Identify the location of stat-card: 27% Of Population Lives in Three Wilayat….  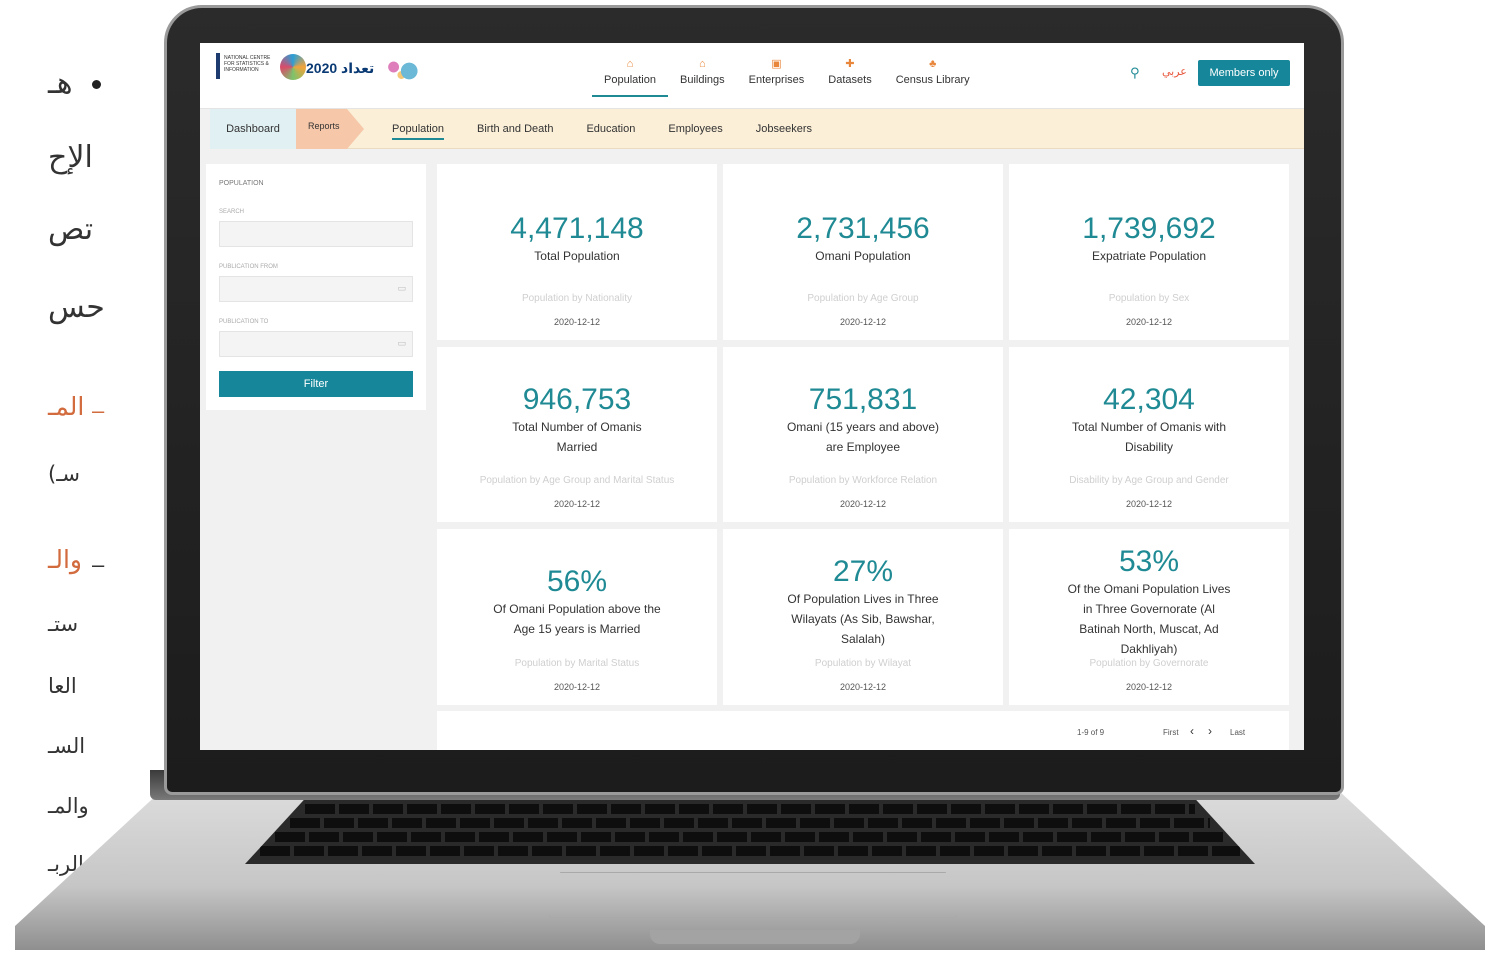
(863, 617).